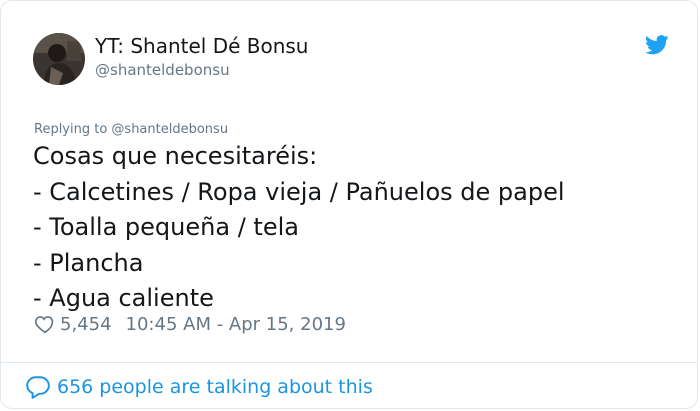 This screenshot has width=700, height=411. I want to click on author-display-name: YT: Shantel Dé Bonsu, so click(202, 46).